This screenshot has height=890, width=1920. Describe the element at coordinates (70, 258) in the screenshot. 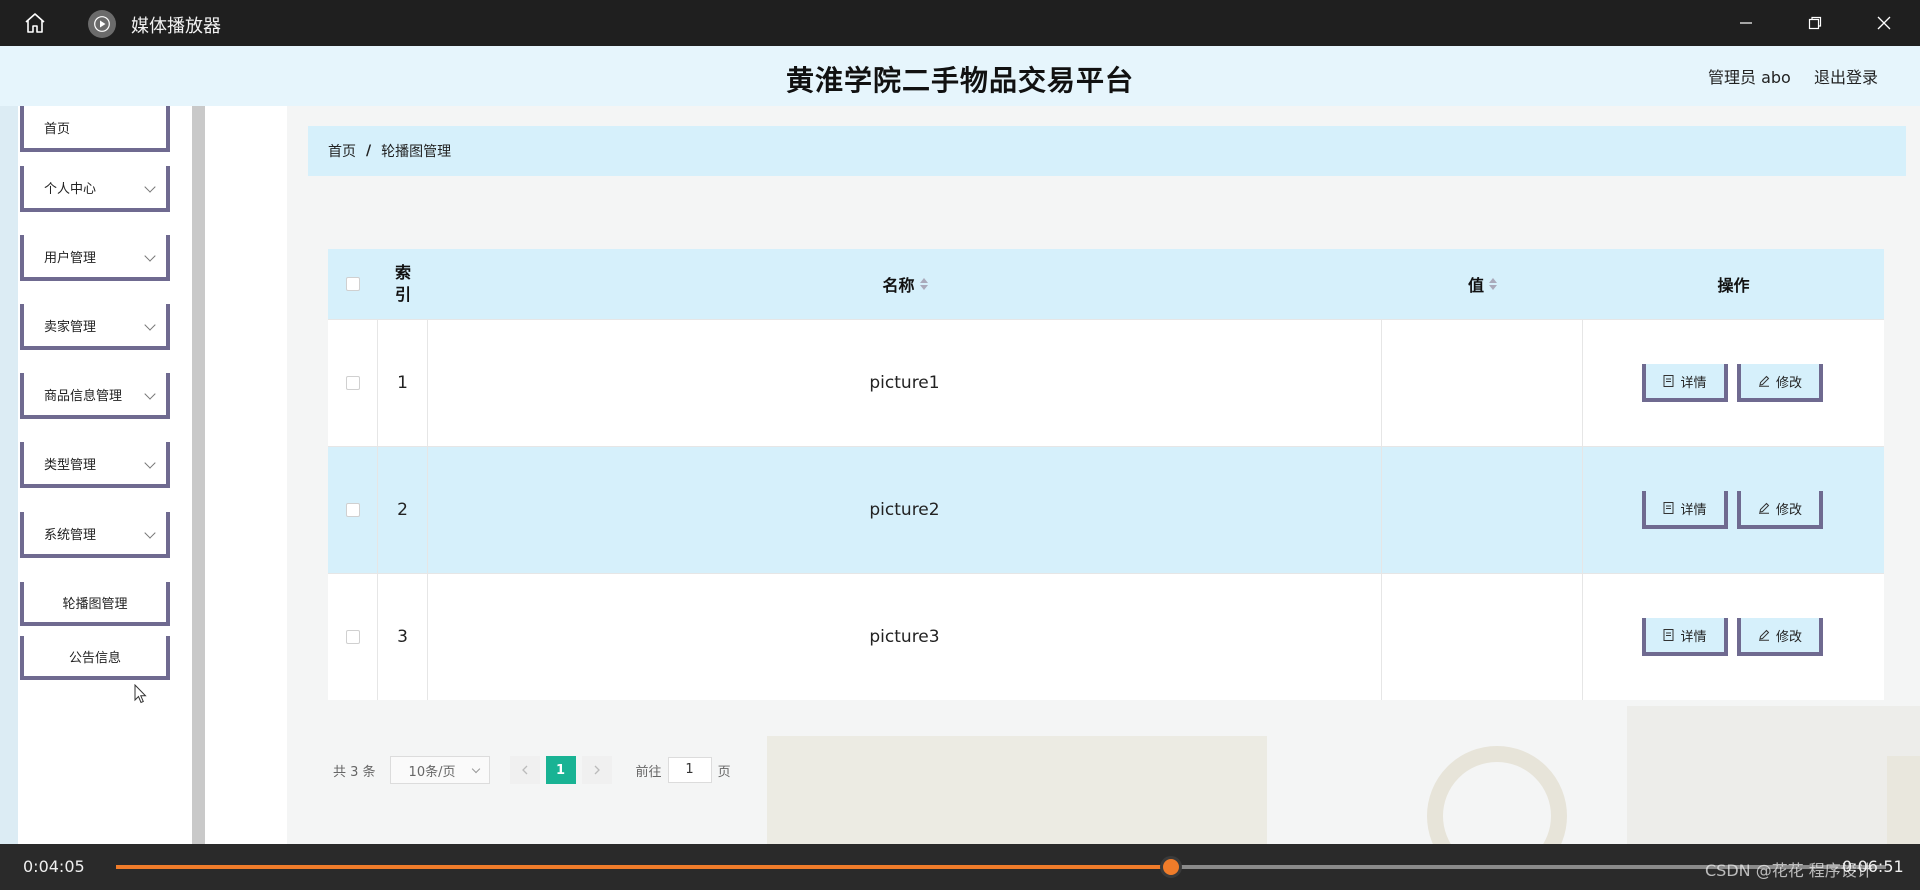

I see `sidebar-item-label: 用户管理` at that location.